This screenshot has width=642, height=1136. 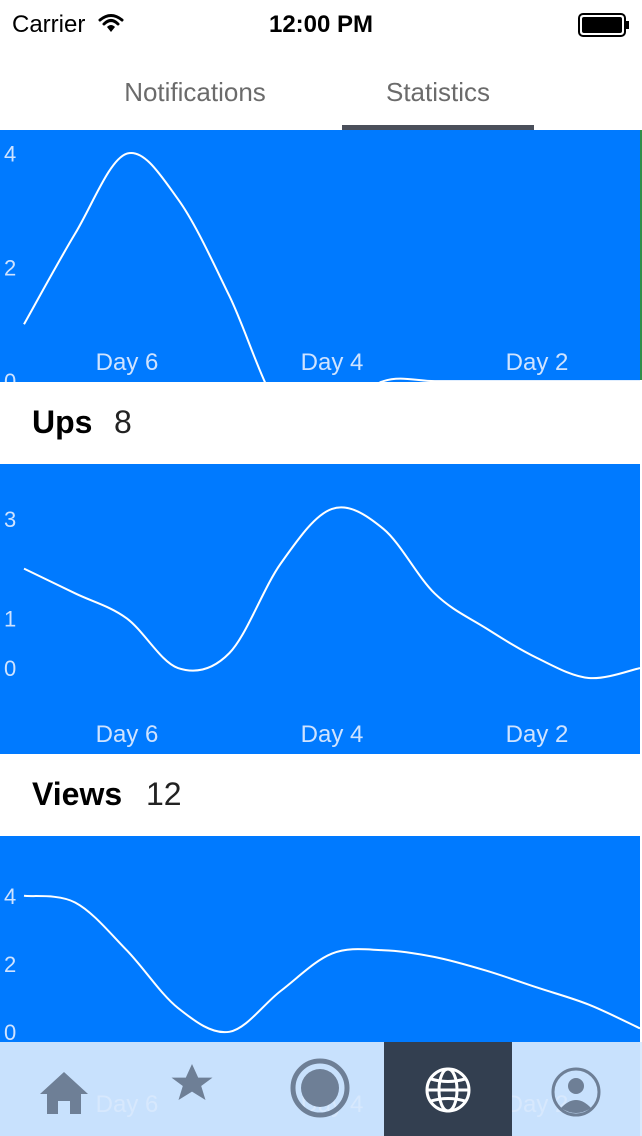 I want to click on section-count-views: 12, so click(x=164, y=794).